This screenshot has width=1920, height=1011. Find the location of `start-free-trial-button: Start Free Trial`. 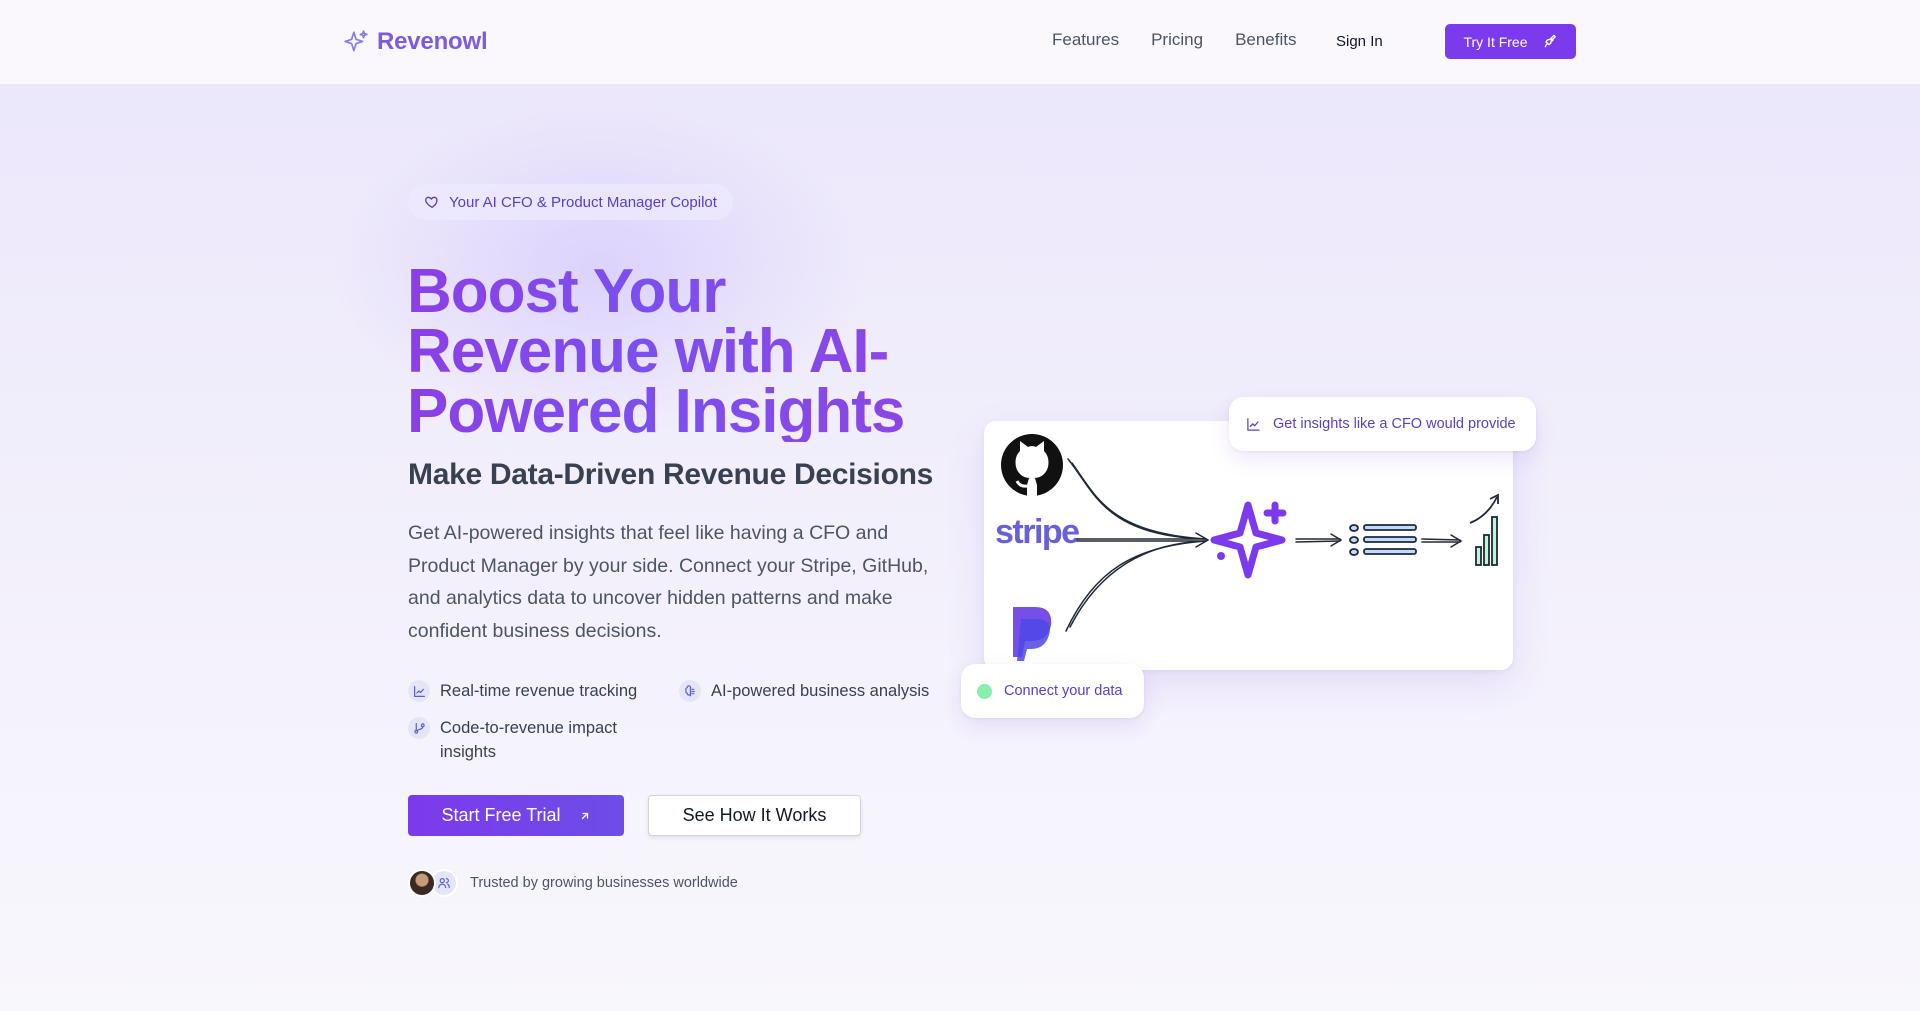

start-free-trial-button: Start Free Trial is located at coordinates (516, 815).